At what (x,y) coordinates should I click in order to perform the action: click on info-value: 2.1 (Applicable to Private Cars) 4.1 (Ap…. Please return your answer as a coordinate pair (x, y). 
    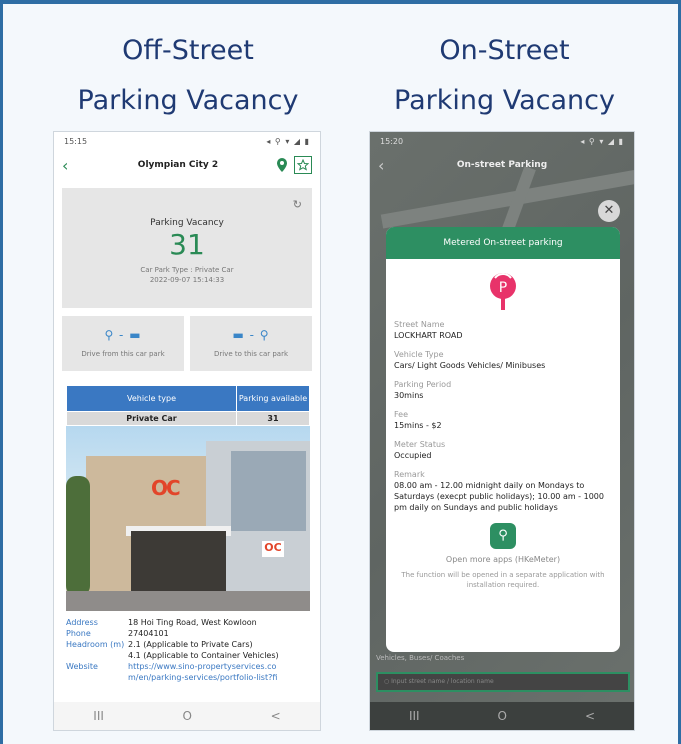
    Looking at the image, I should click on (203, 650).